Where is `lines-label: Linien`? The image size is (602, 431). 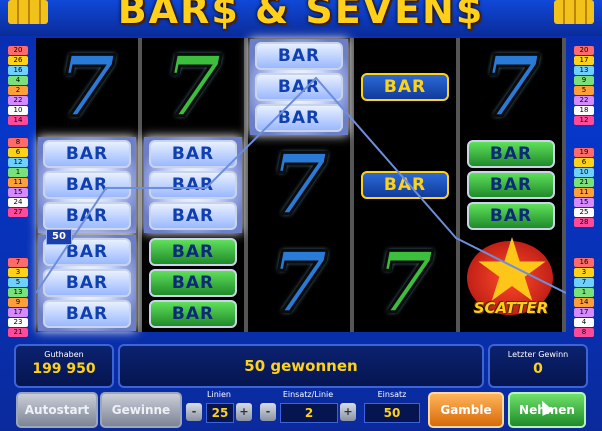 lines-label: Linien is located at coordinates (219, 394).